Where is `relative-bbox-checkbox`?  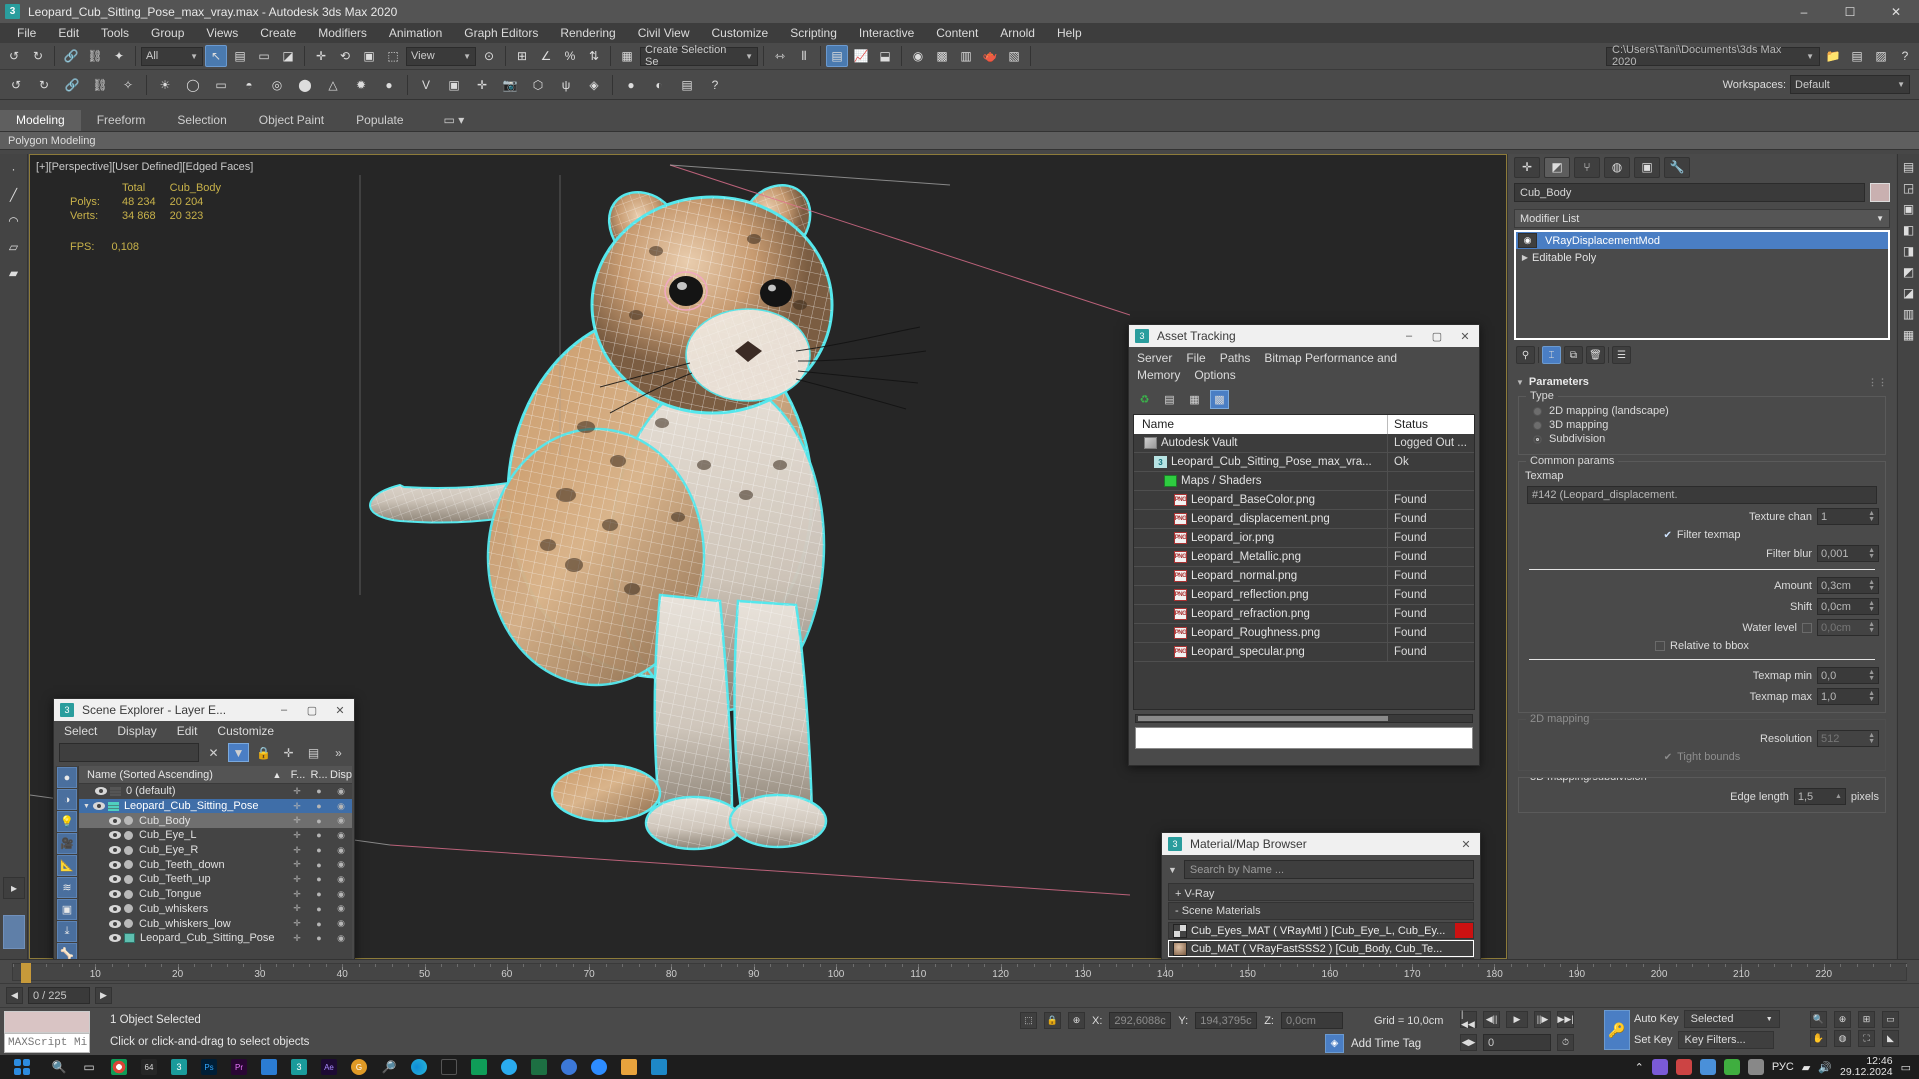
relative-bbox-checkbox is located at coordinates (1660, 646).